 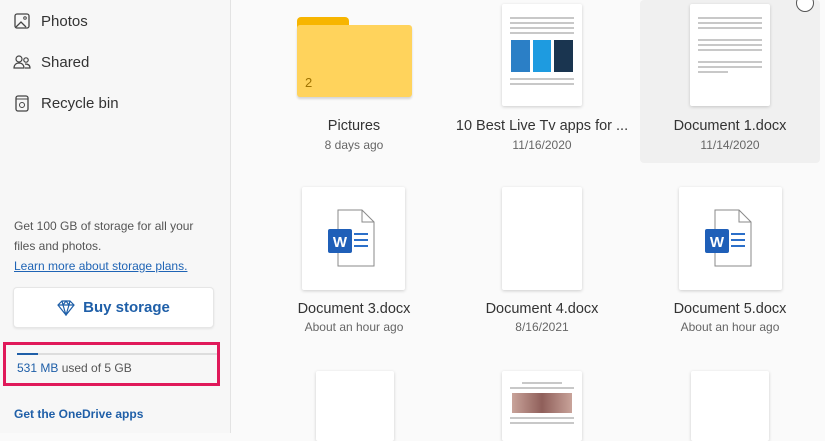 I want to click on file-name: Document 5.docx, so click(x=730, y=309).